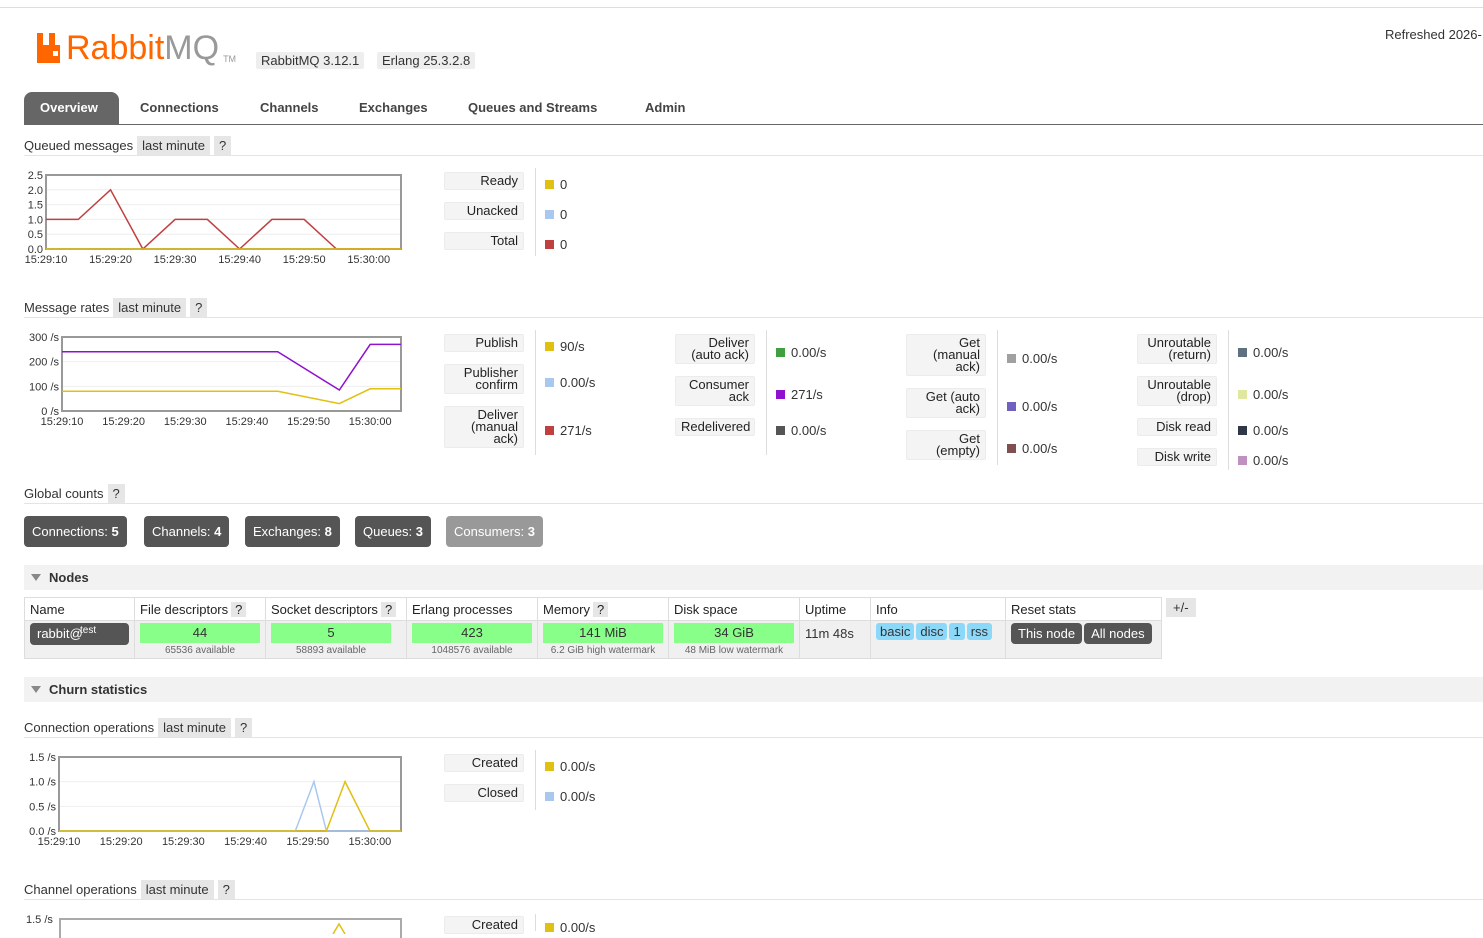  What do you see at coordinates (715, 391) in the screenshot?
I see `legend-consumer-ack: Consumer ack` at bounding box center [715, 391].